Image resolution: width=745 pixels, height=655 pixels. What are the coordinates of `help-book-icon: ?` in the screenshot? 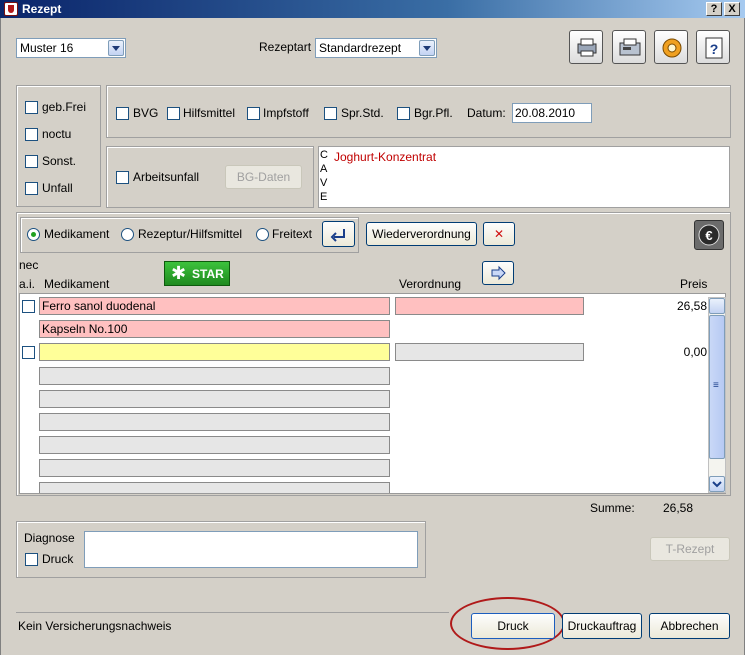 It's located at (714, 48).